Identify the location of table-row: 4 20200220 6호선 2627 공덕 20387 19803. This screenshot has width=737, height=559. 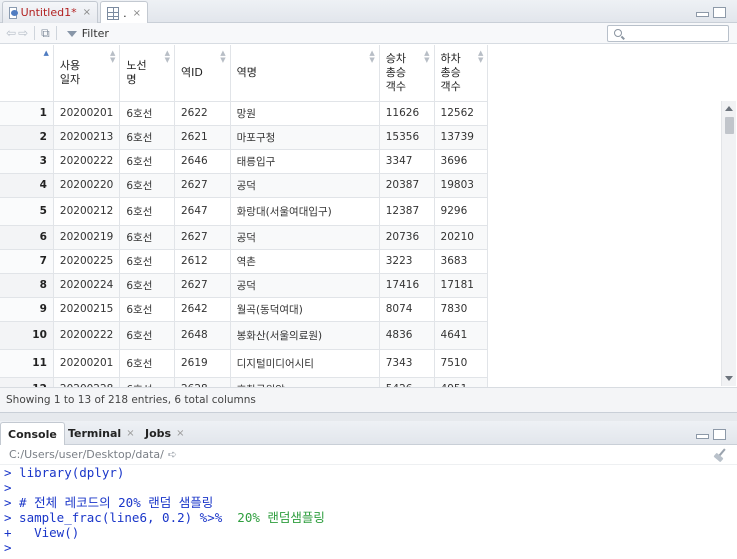
(360, 185).